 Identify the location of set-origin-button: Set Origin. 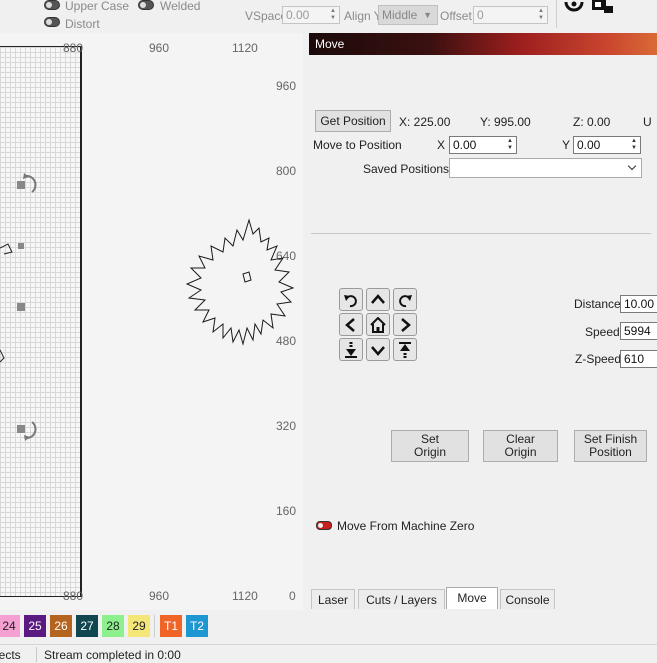
(430, 446).